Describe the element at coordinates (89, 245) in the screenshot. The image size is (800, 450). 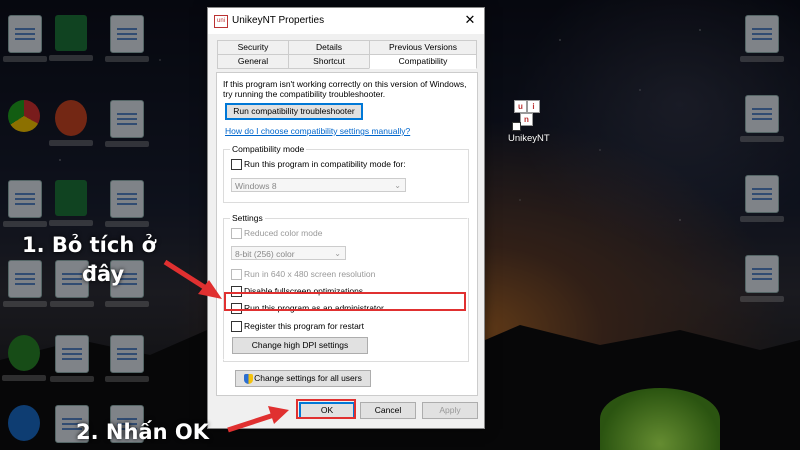
I see `step1-annotation-line1: 1. Bỏ tích ở` at that location.